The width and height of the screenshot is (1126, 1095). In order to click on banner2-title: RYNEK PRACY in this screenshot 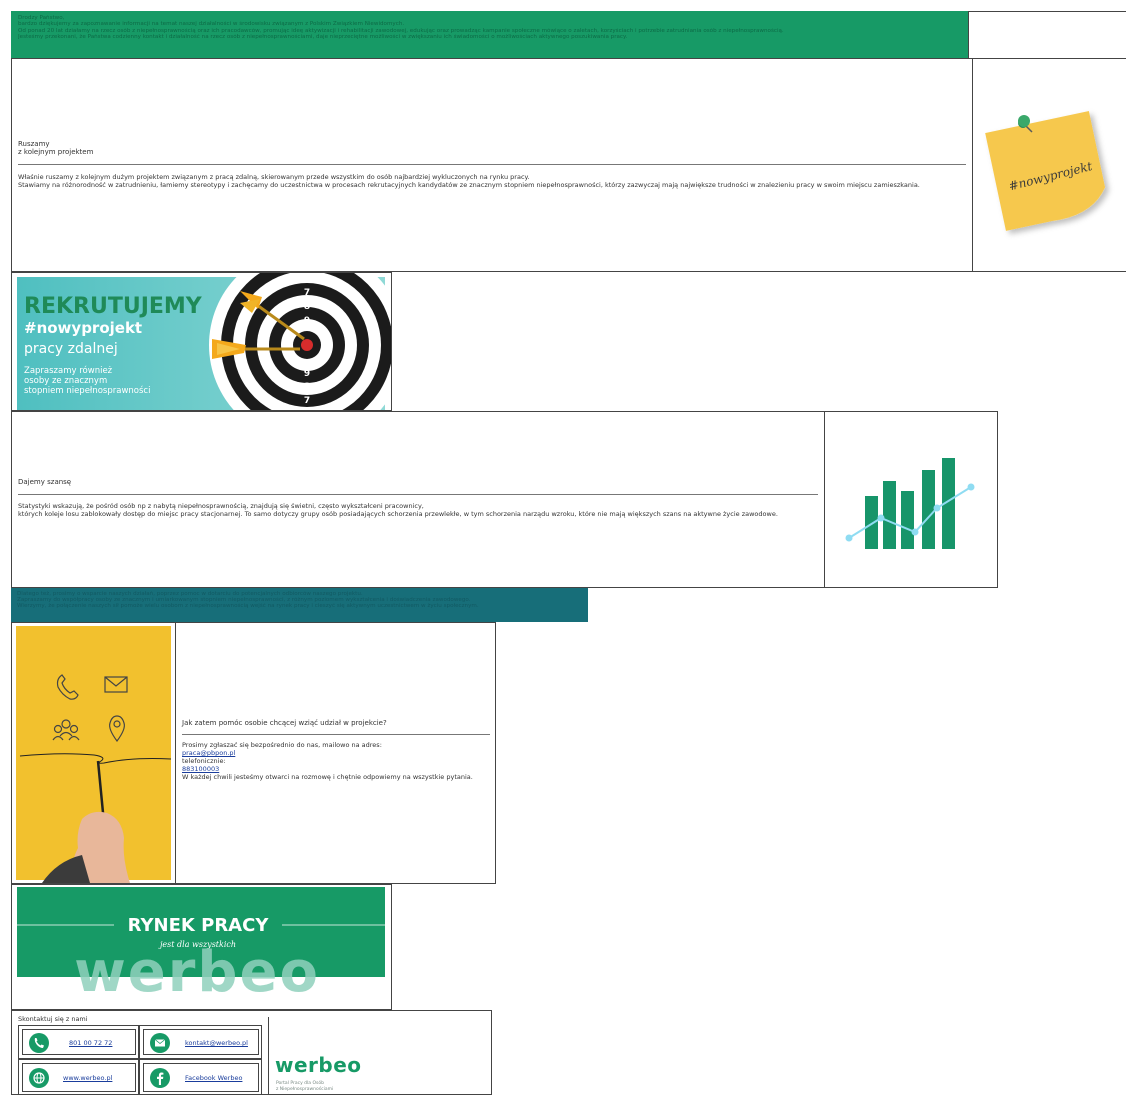, I will do `click(199, 925)`.